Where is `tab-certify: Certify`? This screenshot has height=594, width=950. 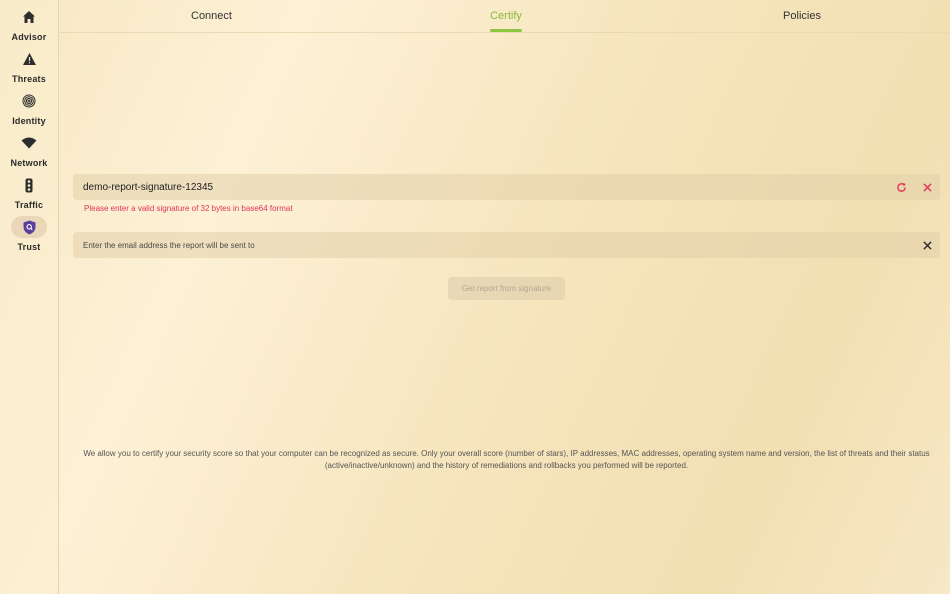
tab-certify: Certify is located at coordinates (506, 16).